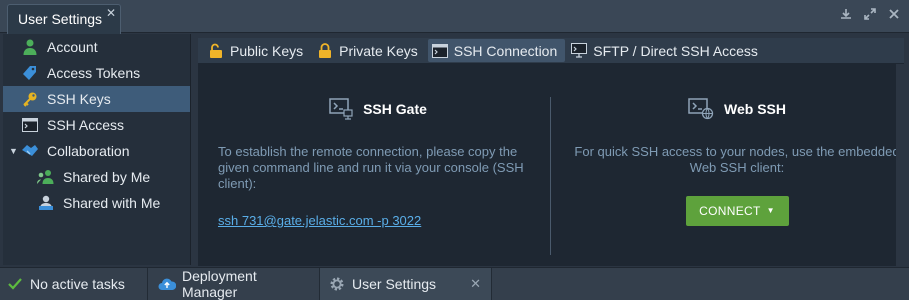 The image size is (909, 300). I want to click on handshake-icon, so click(30, 151).